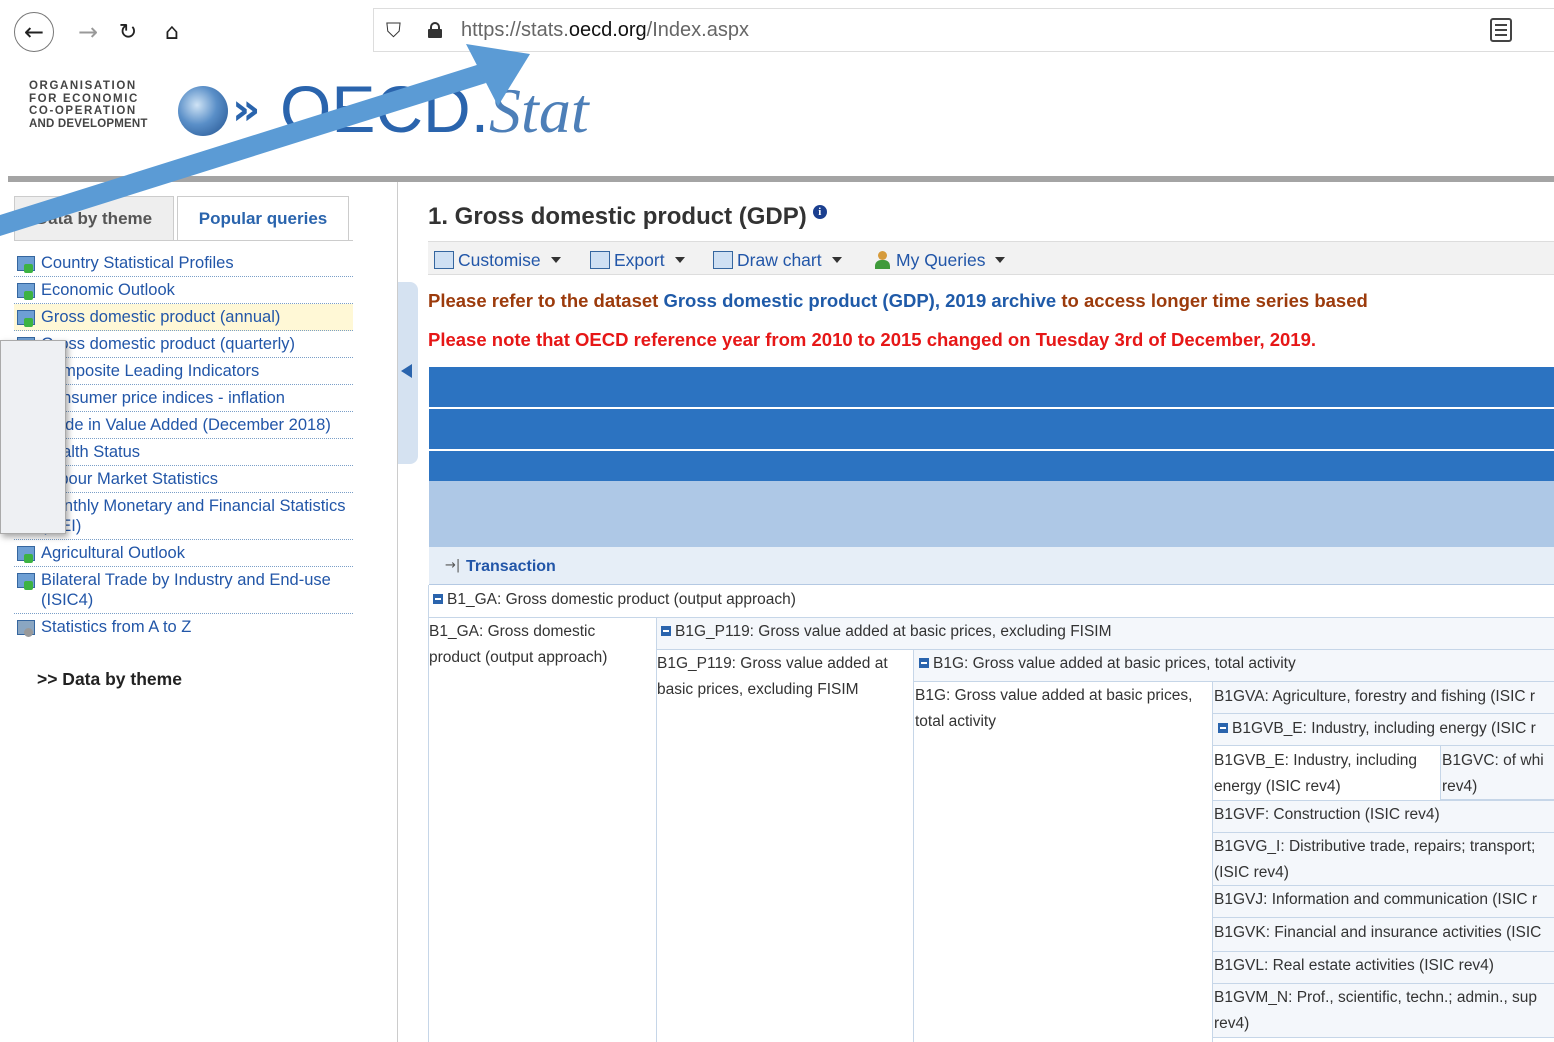 This screenshot has height=1042, width=1554. Describe the element at coordinates (723, 260) in the screenshot. I see `chart-icon` at that location.